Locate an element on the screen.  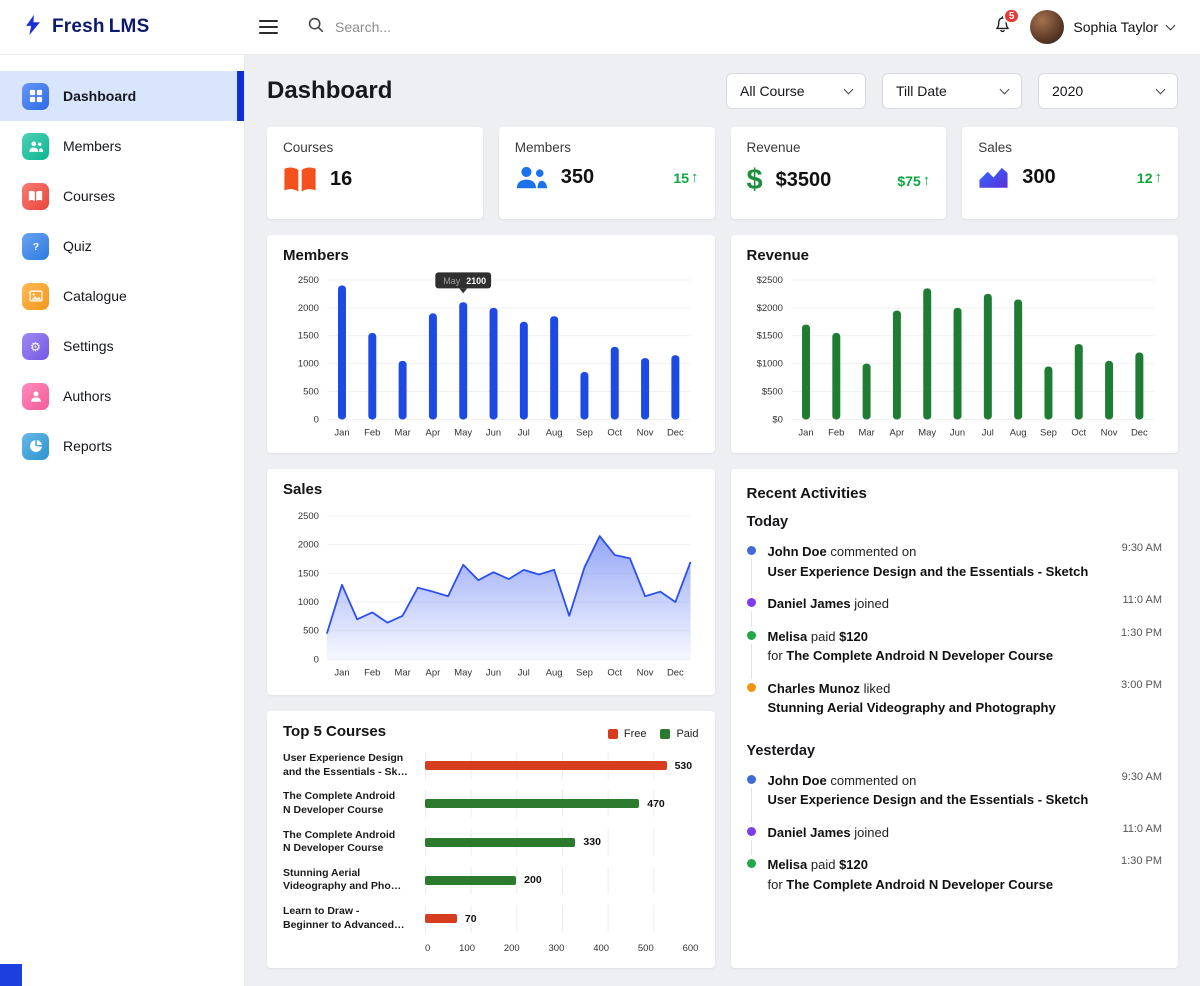
svg-text: 2100 is located at coordinates (476, 281).